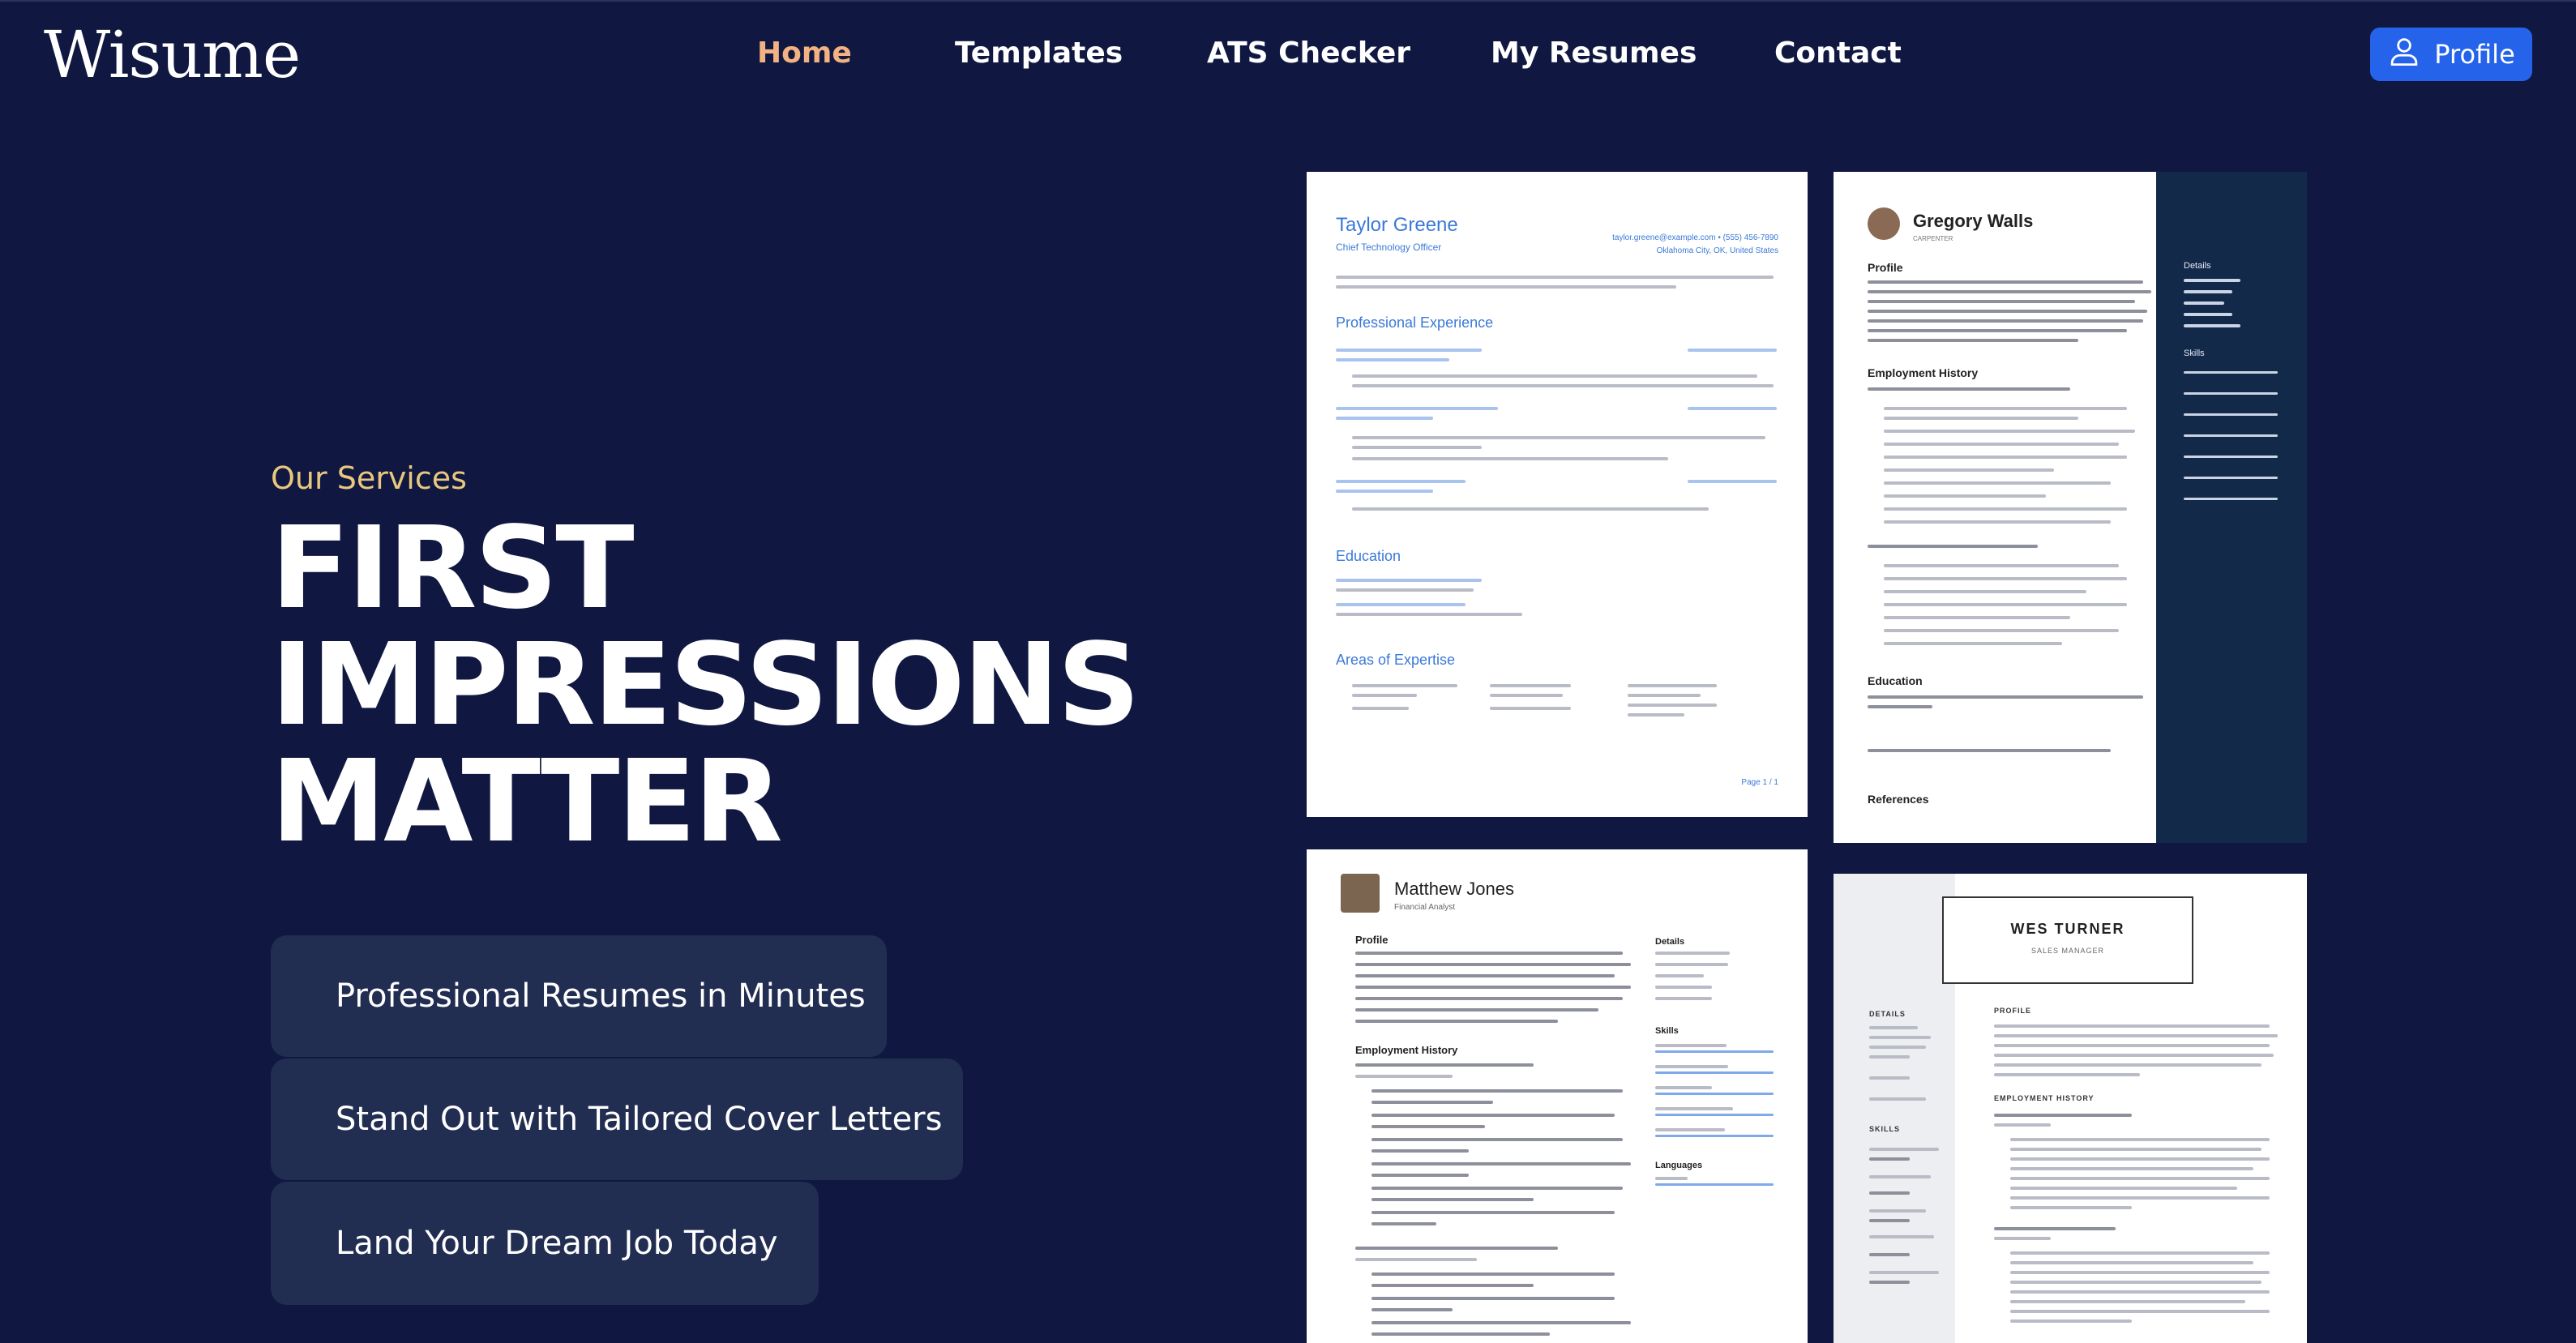 This screenshot has width=2576, height=1343. Describe the element at coordinates (1288, 1) in the screenshot. I see `top-border` at that location.